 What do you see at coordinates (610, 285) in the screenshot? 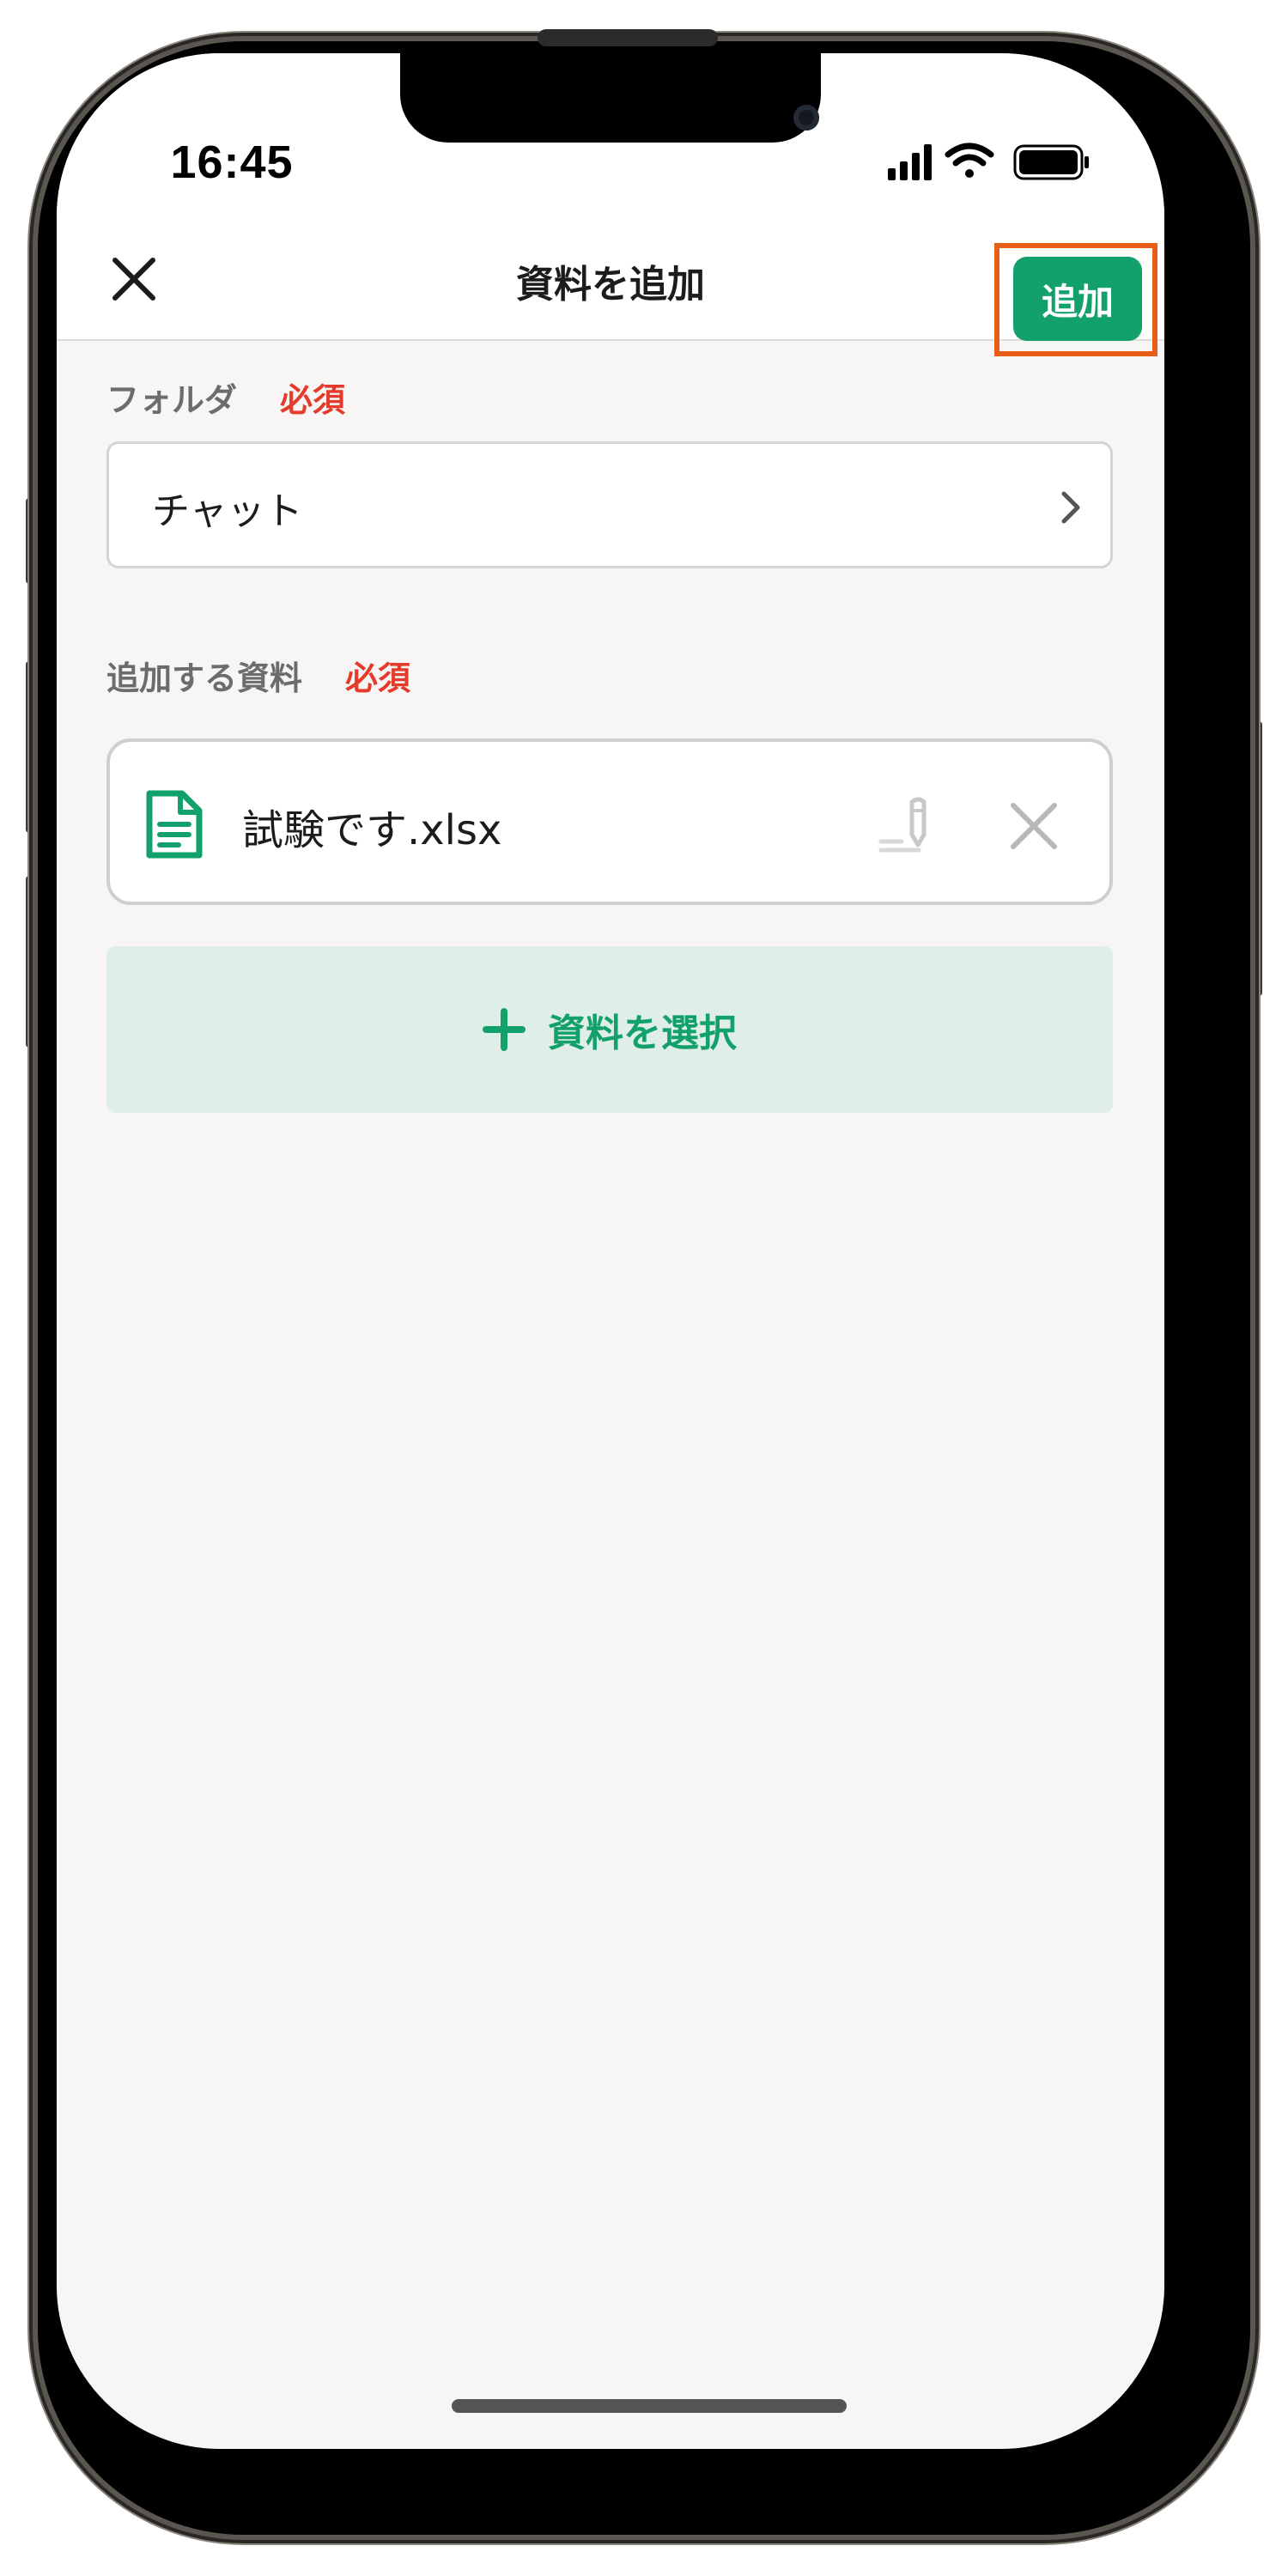
I see `page-title: 資料を追加` at bounding box center [610, 285].